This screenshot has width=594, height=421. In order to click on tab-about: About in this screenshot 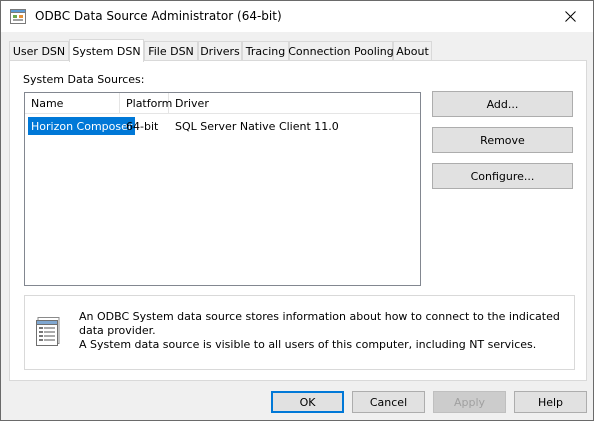, I will do `click(412, 51)`.